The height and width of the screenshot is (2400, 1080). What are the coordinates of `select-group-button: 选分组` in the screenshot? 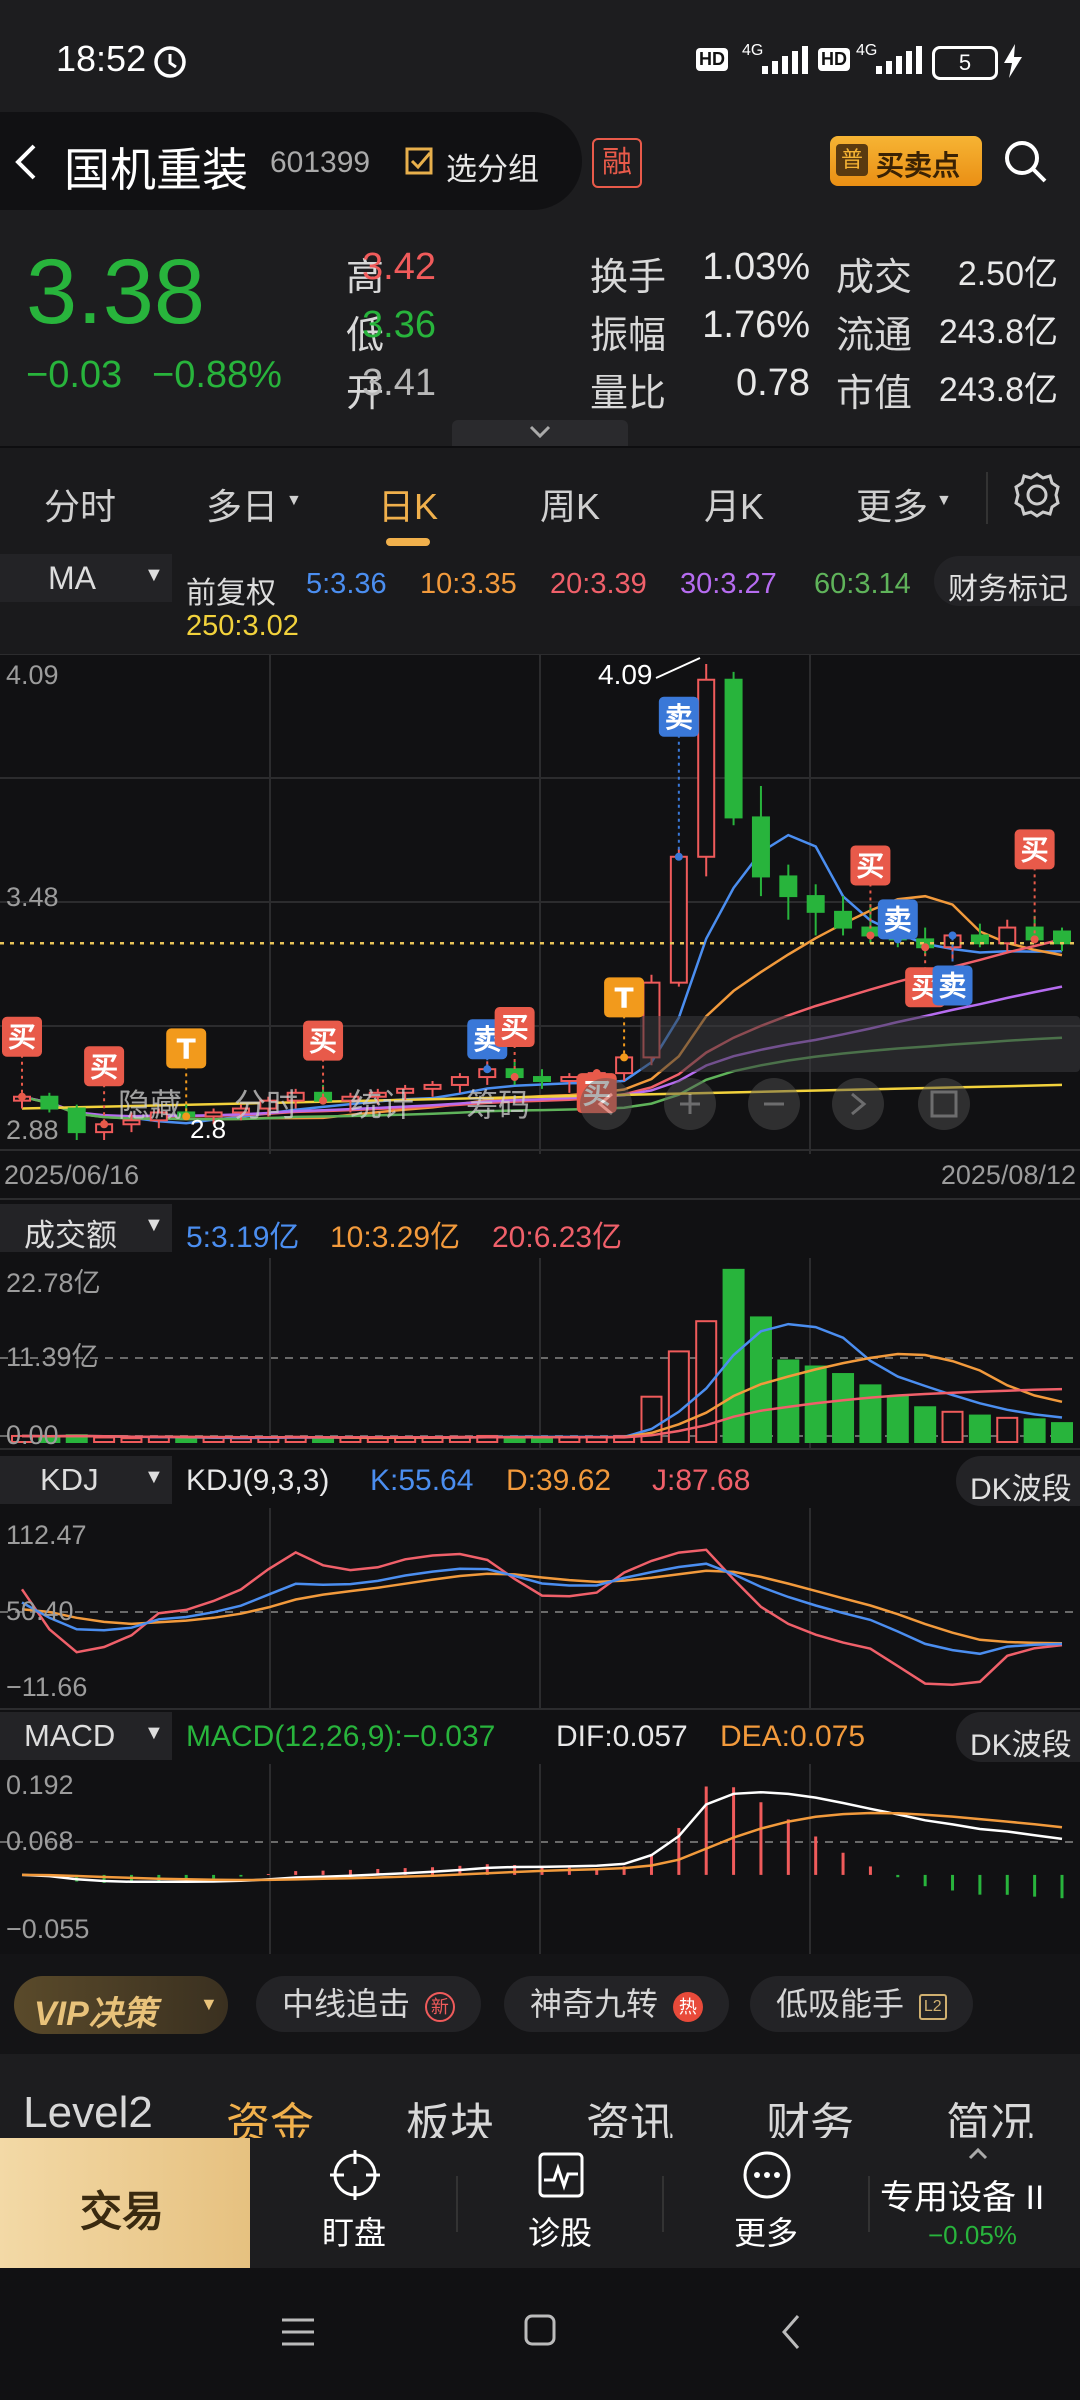 It's located at (492, 166).